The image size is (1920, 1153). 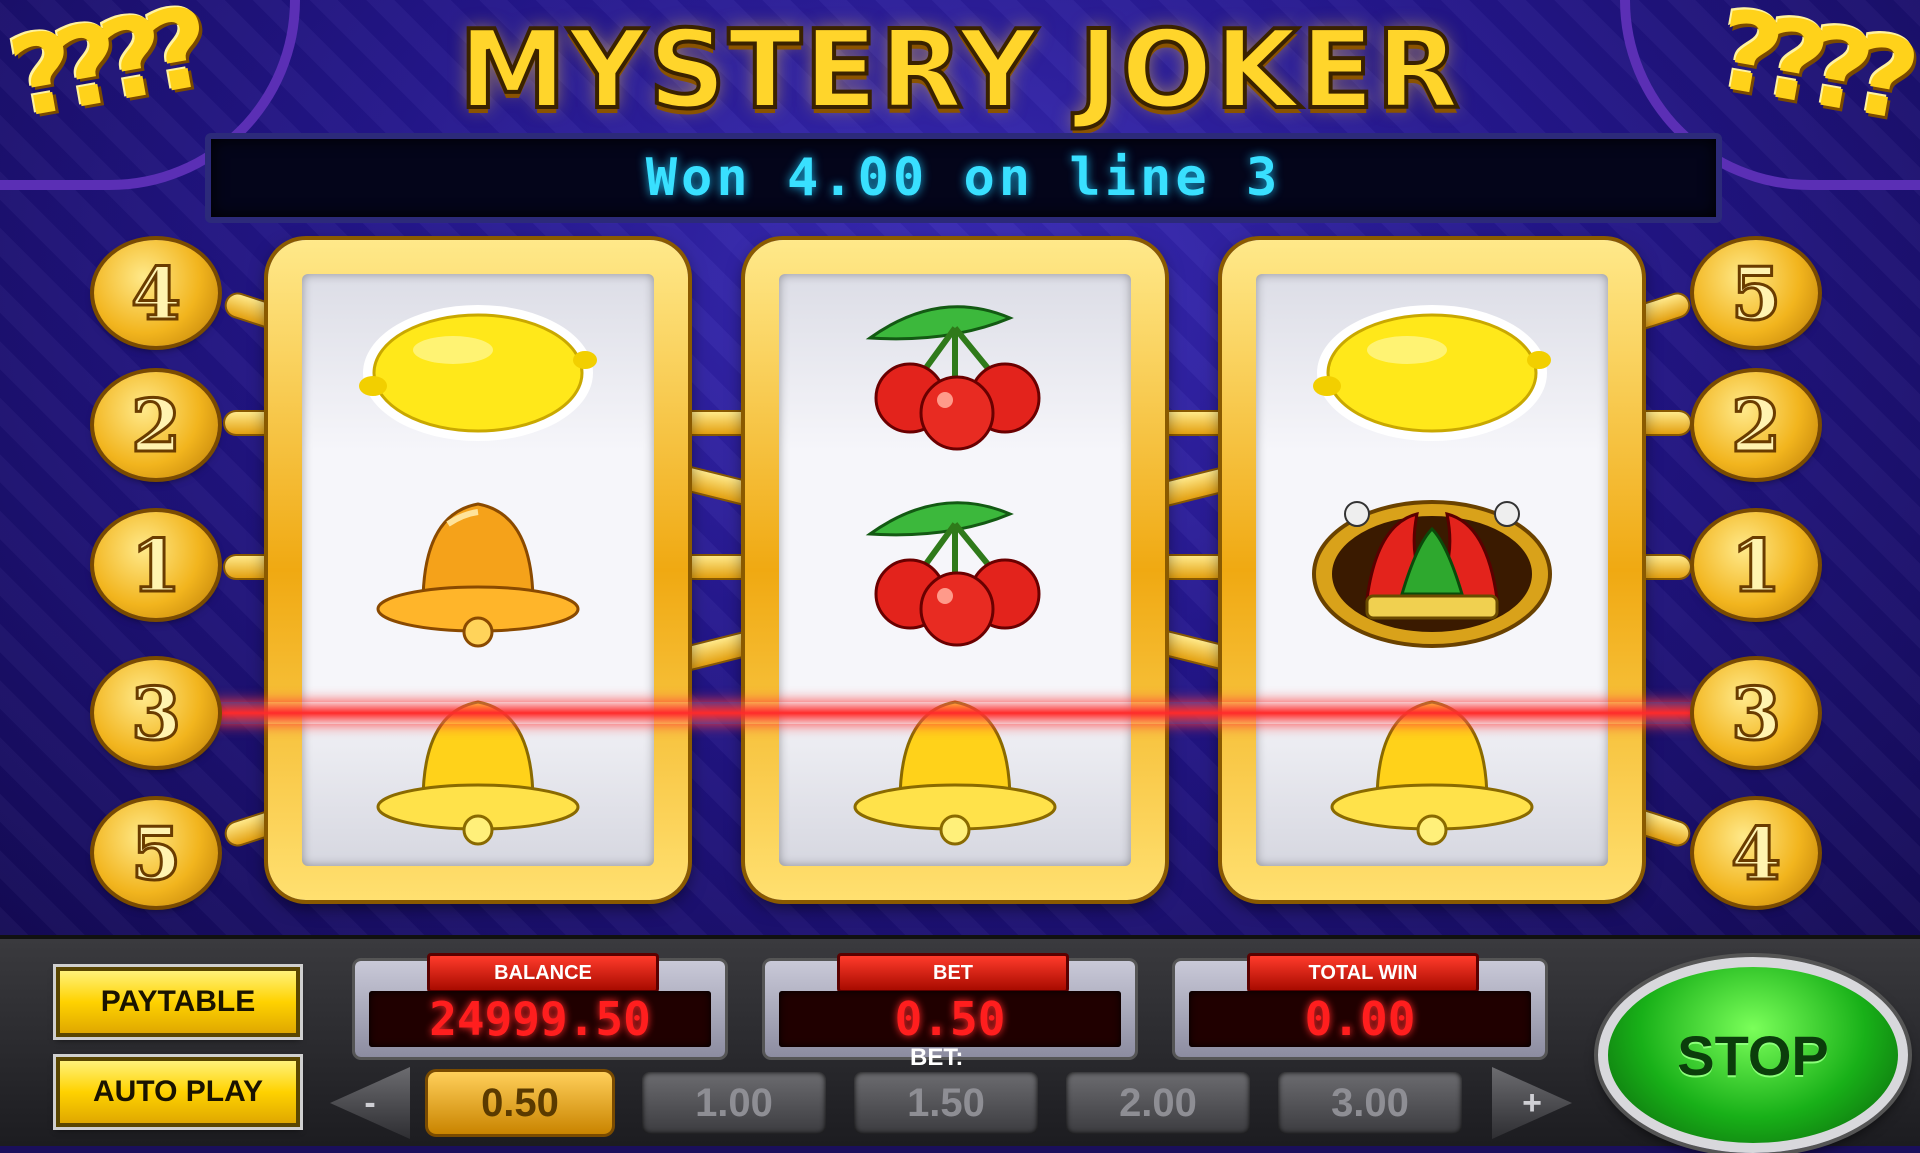 I want to click on bet-display: BET 0.50, so click(x=950, y=1005).